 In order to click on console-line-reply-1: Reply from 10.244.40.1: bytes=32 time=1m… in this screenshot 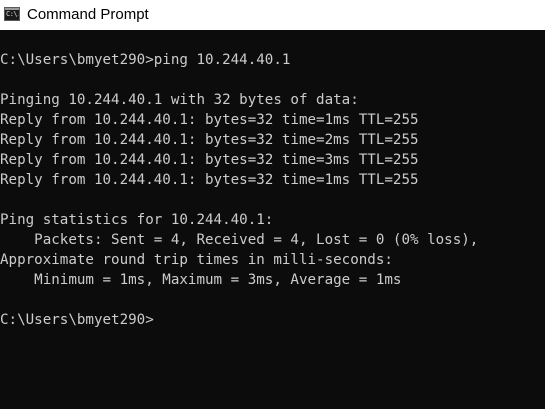, I will do `click(209, 120)`.